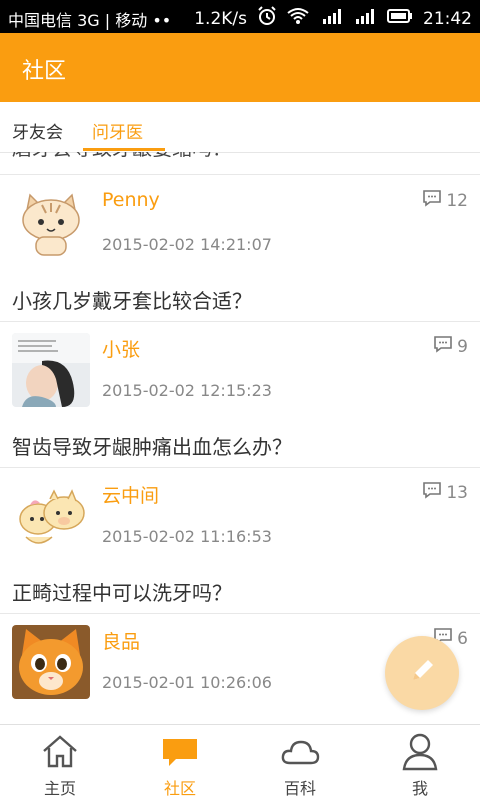 The image size is (480, 801). I want to click on wifi-icon, so click(298, 18).